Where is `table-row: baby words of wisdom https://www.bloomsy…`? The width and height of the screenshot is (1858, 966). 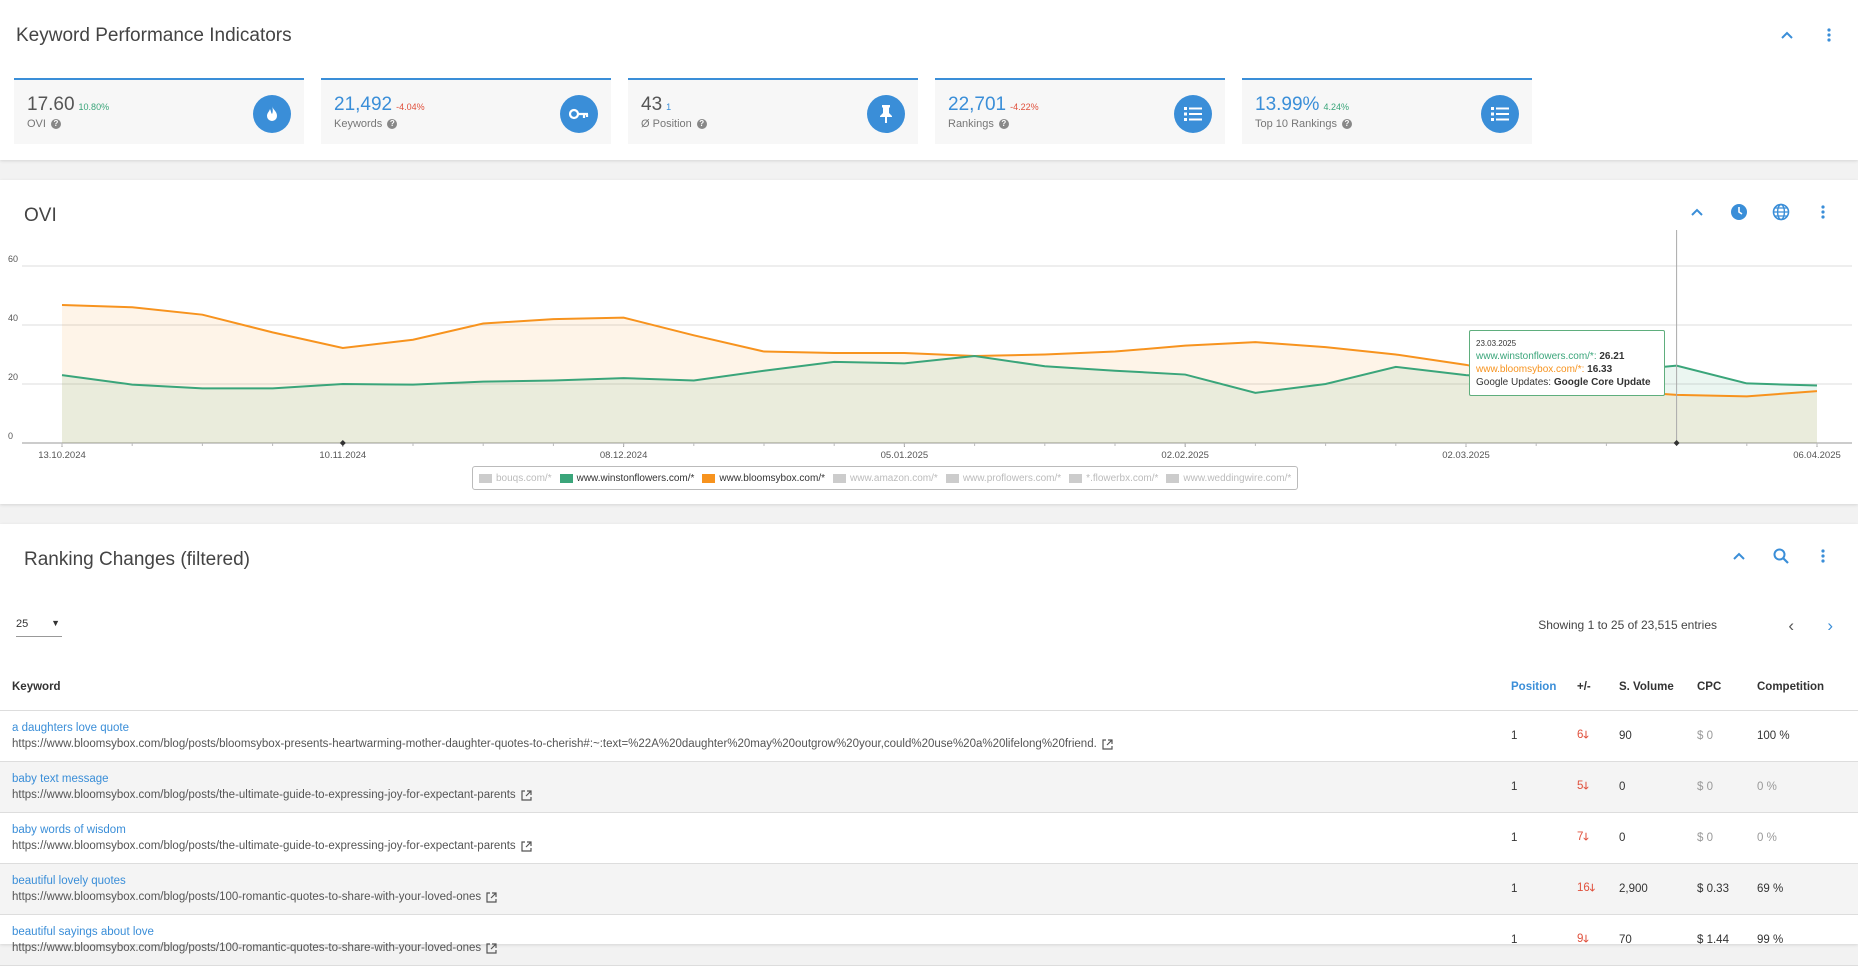 table-row: baby words of wisdom https://www.bloomsy… is located at coordinates (929, 838).